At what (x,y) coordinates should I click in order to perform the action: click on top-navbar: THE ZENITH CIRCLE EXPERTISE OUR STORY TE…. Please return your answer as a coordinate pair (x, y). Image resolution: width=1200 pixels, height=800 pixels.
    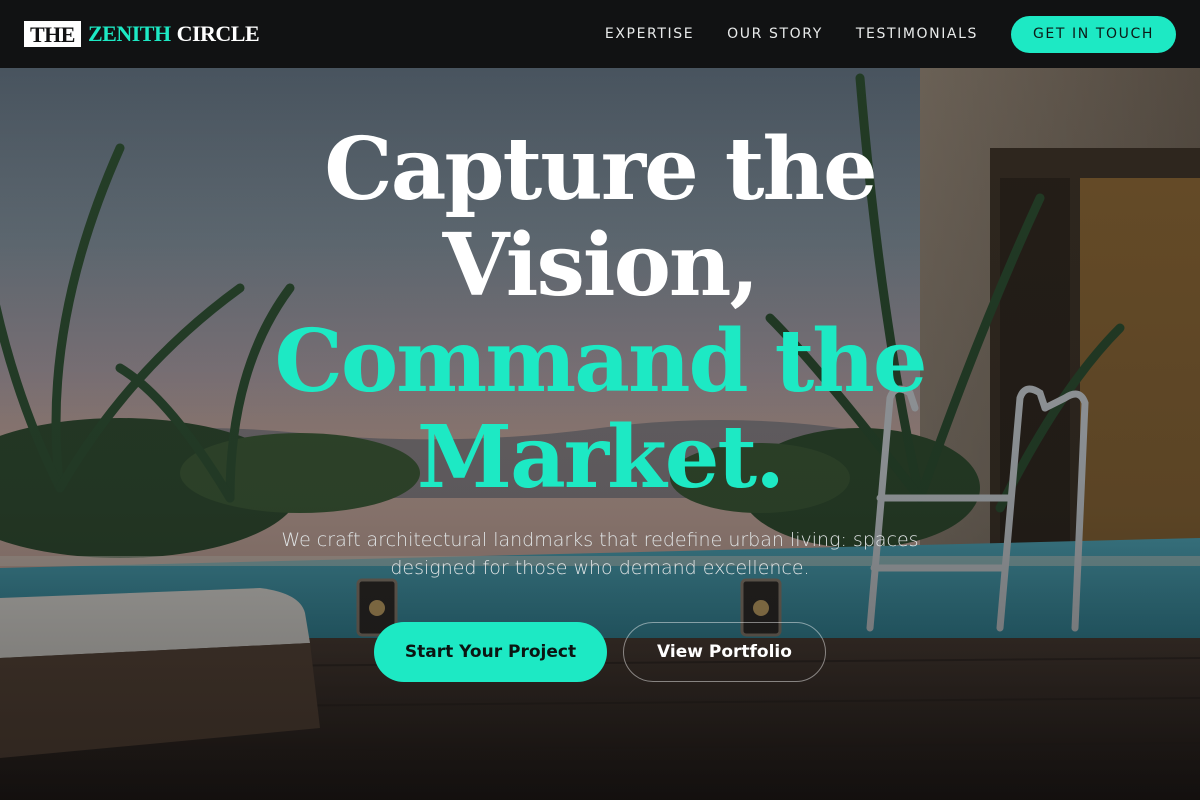
    Looking at the image, I should click on (600, 34).